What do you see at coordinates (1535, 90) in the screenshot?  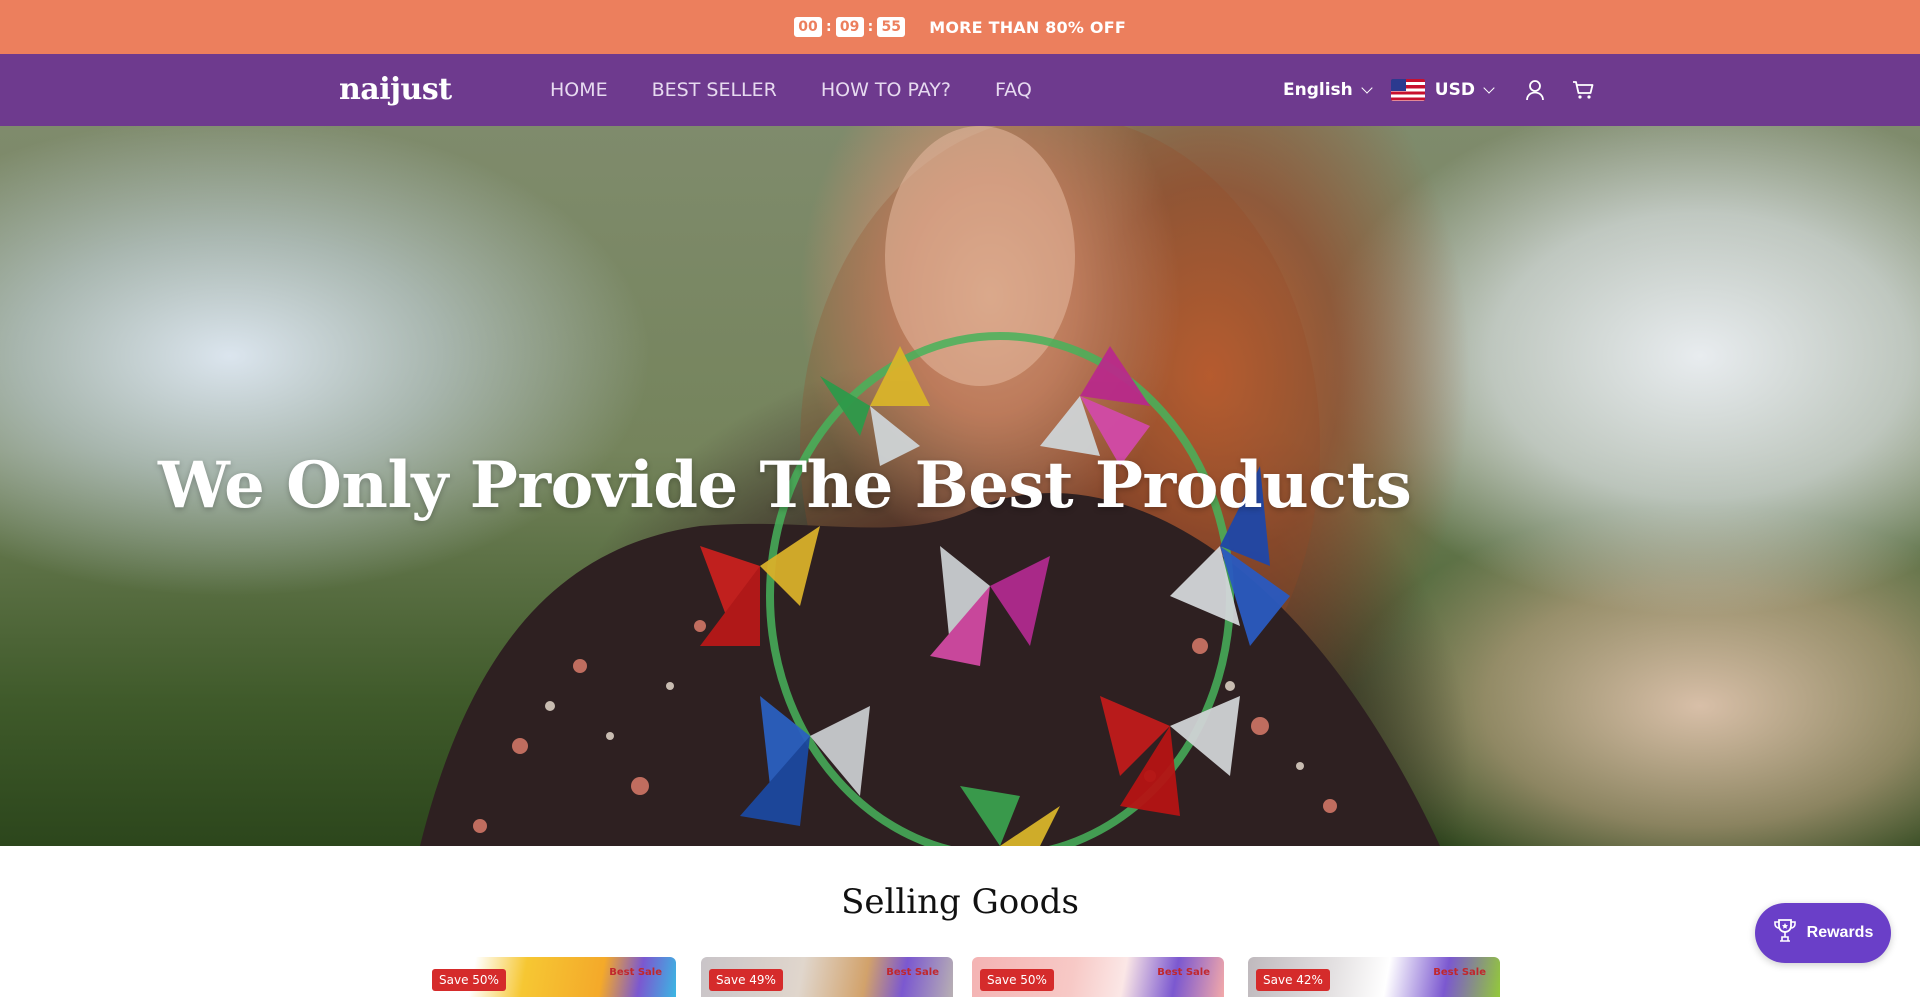 I see `user-icon` at bounding box center [1535, 90].